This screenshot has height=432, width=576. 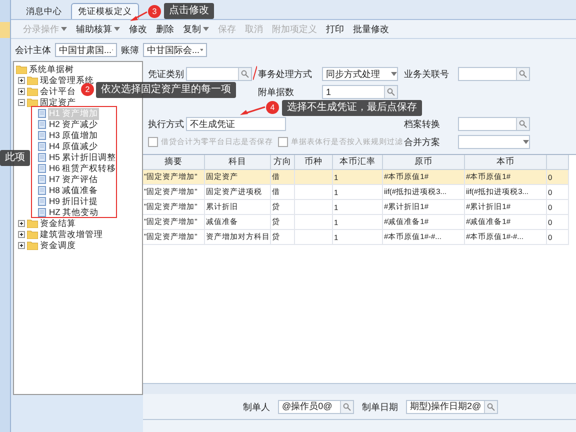 I want to click on column-header: 本币汇率, so click(x=358, y=162).